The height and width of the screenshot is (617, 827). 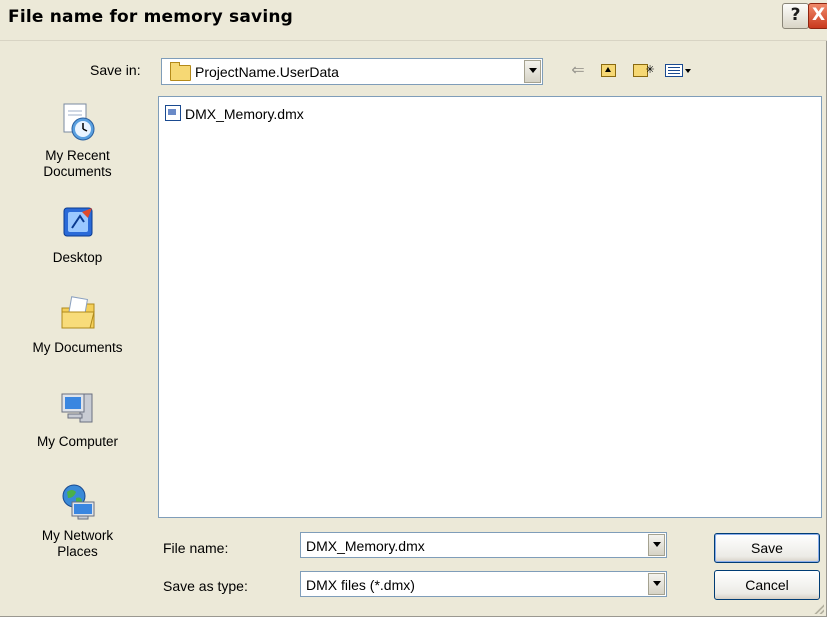 What do you see at coordinates (767, 585) in the screenshot?
I see `cancel-button: Cancel` at bounding box center [767, 585].